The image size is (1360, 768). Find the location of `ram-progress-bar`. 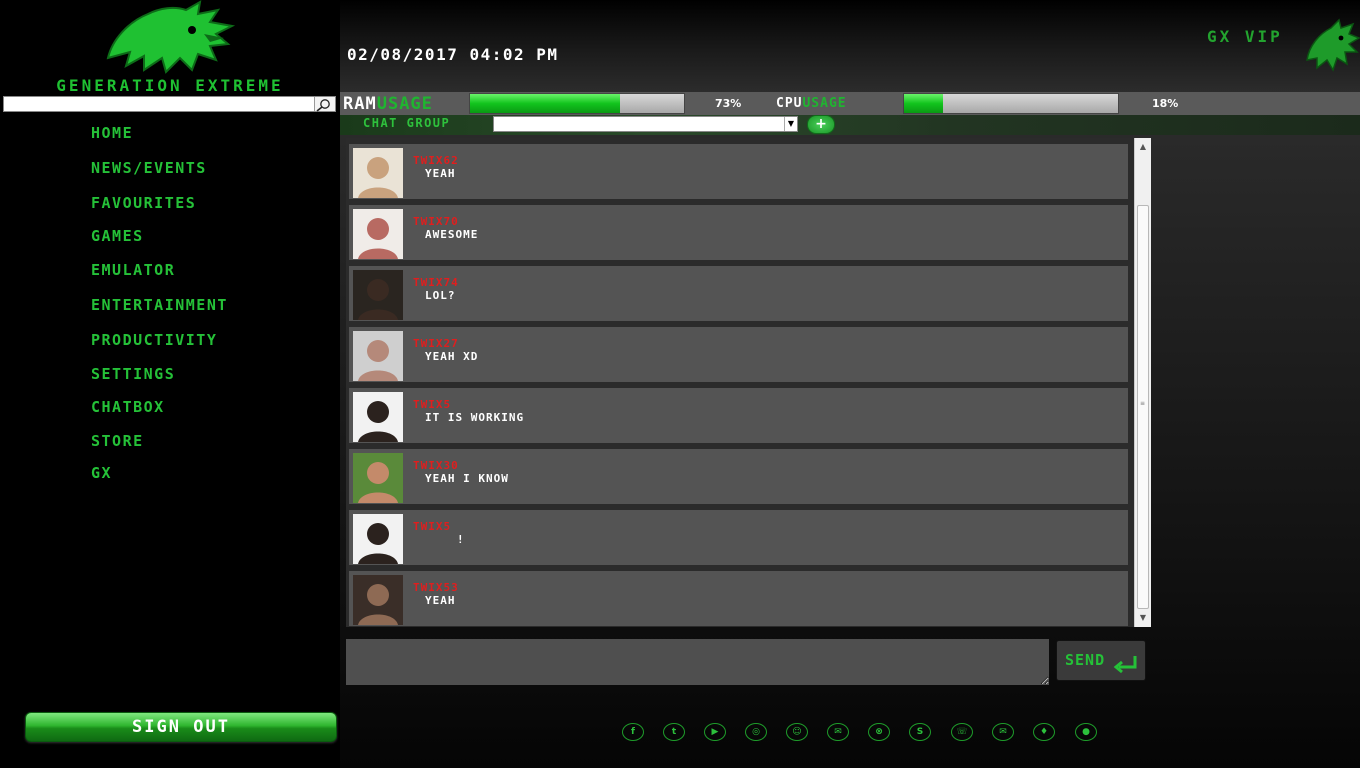

ram-progress-bar is located at coordinates (577, 103).